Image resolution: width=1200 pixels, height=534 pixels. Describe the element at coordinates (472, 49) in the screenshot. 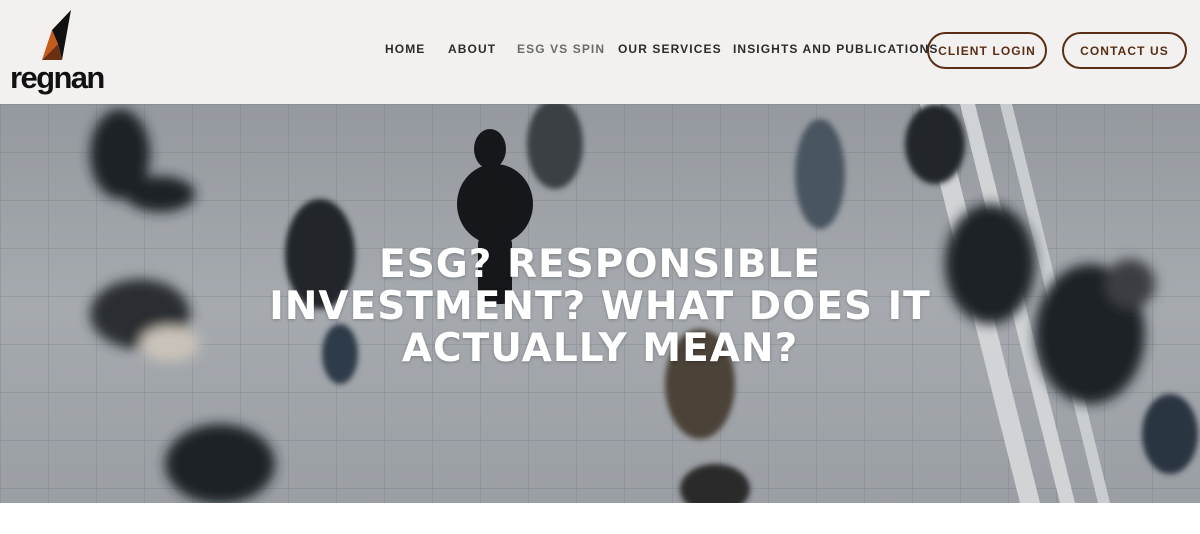

I see `nav-about: ABOUT` at that location.